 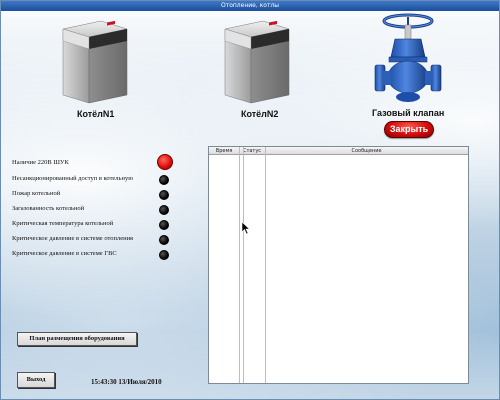 I want to click on exit-button: Выход, so click(x=36, y=380).